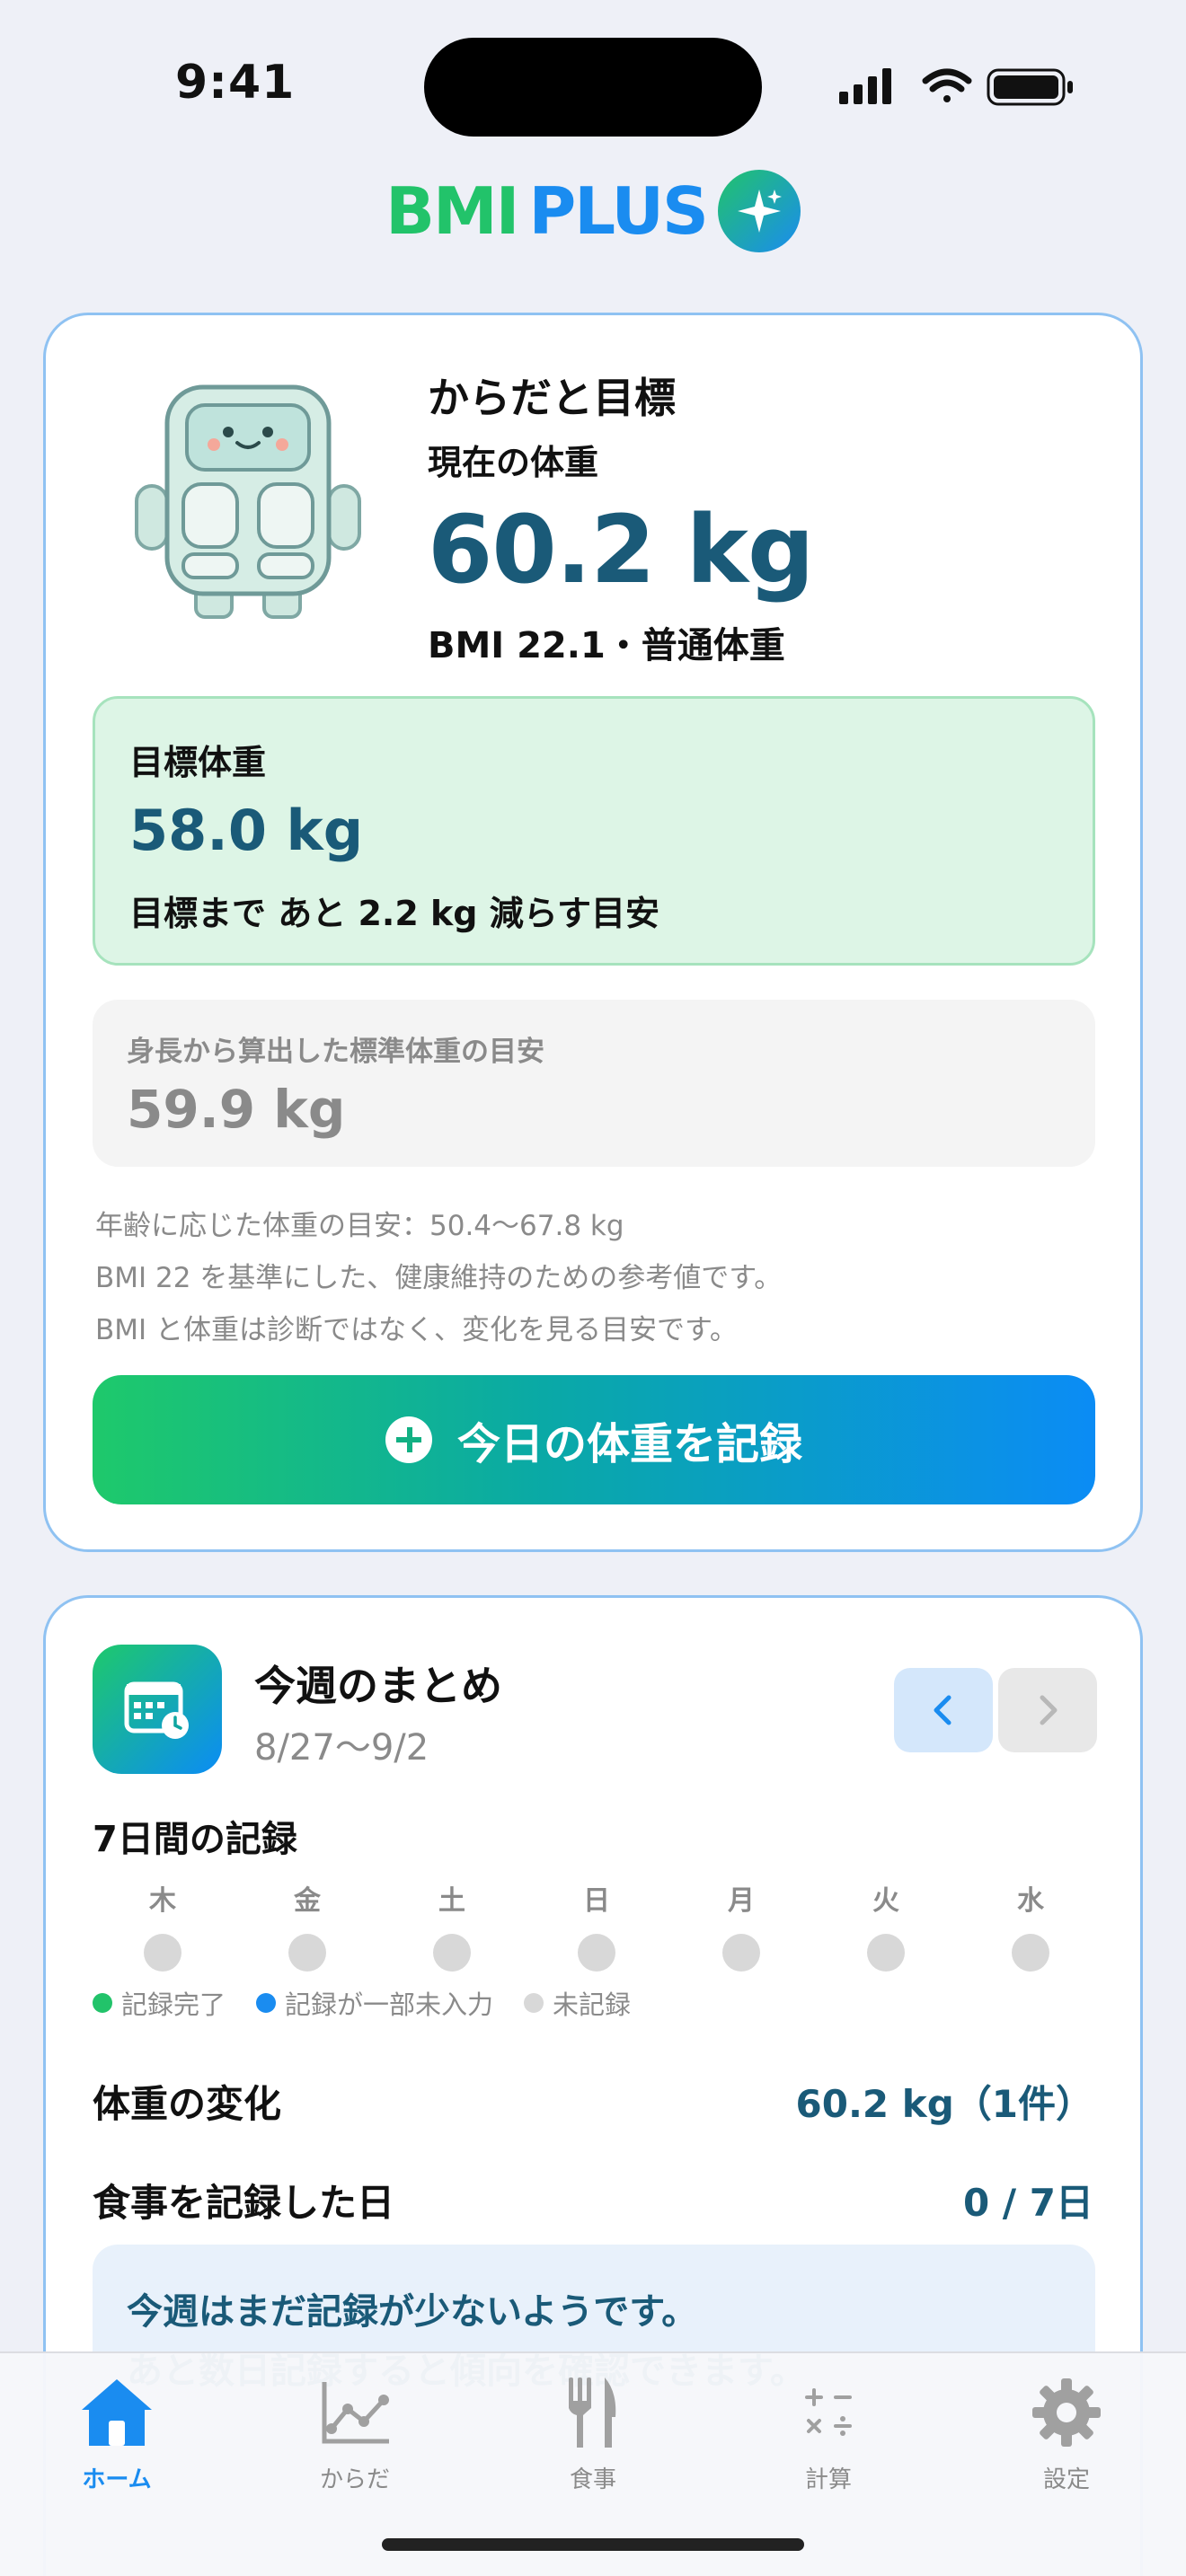  Describe the element at coordinates (187, 2104) in the screenshot. I see `weight-change-label: 体重の変化` at that location.